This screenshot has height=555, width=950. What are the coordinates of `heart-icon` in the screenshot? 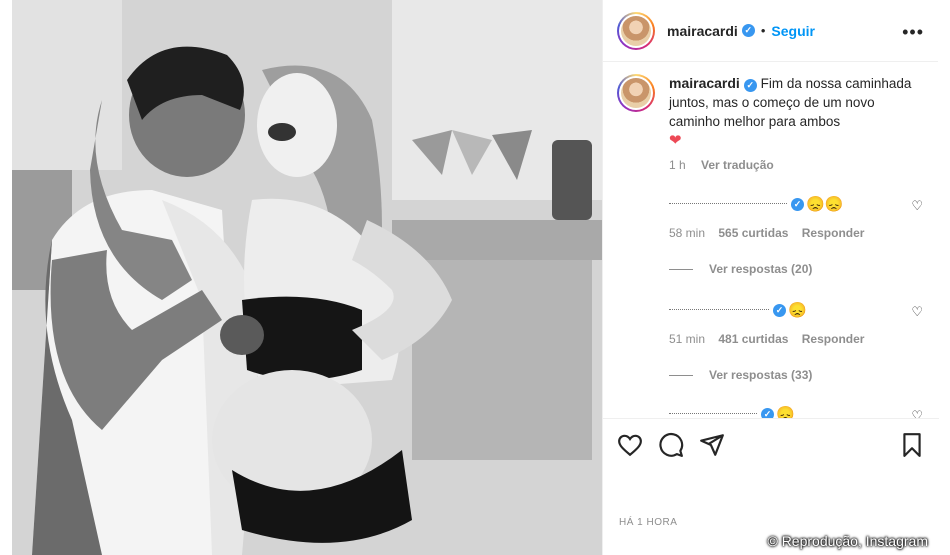 It's located at (630, 445).